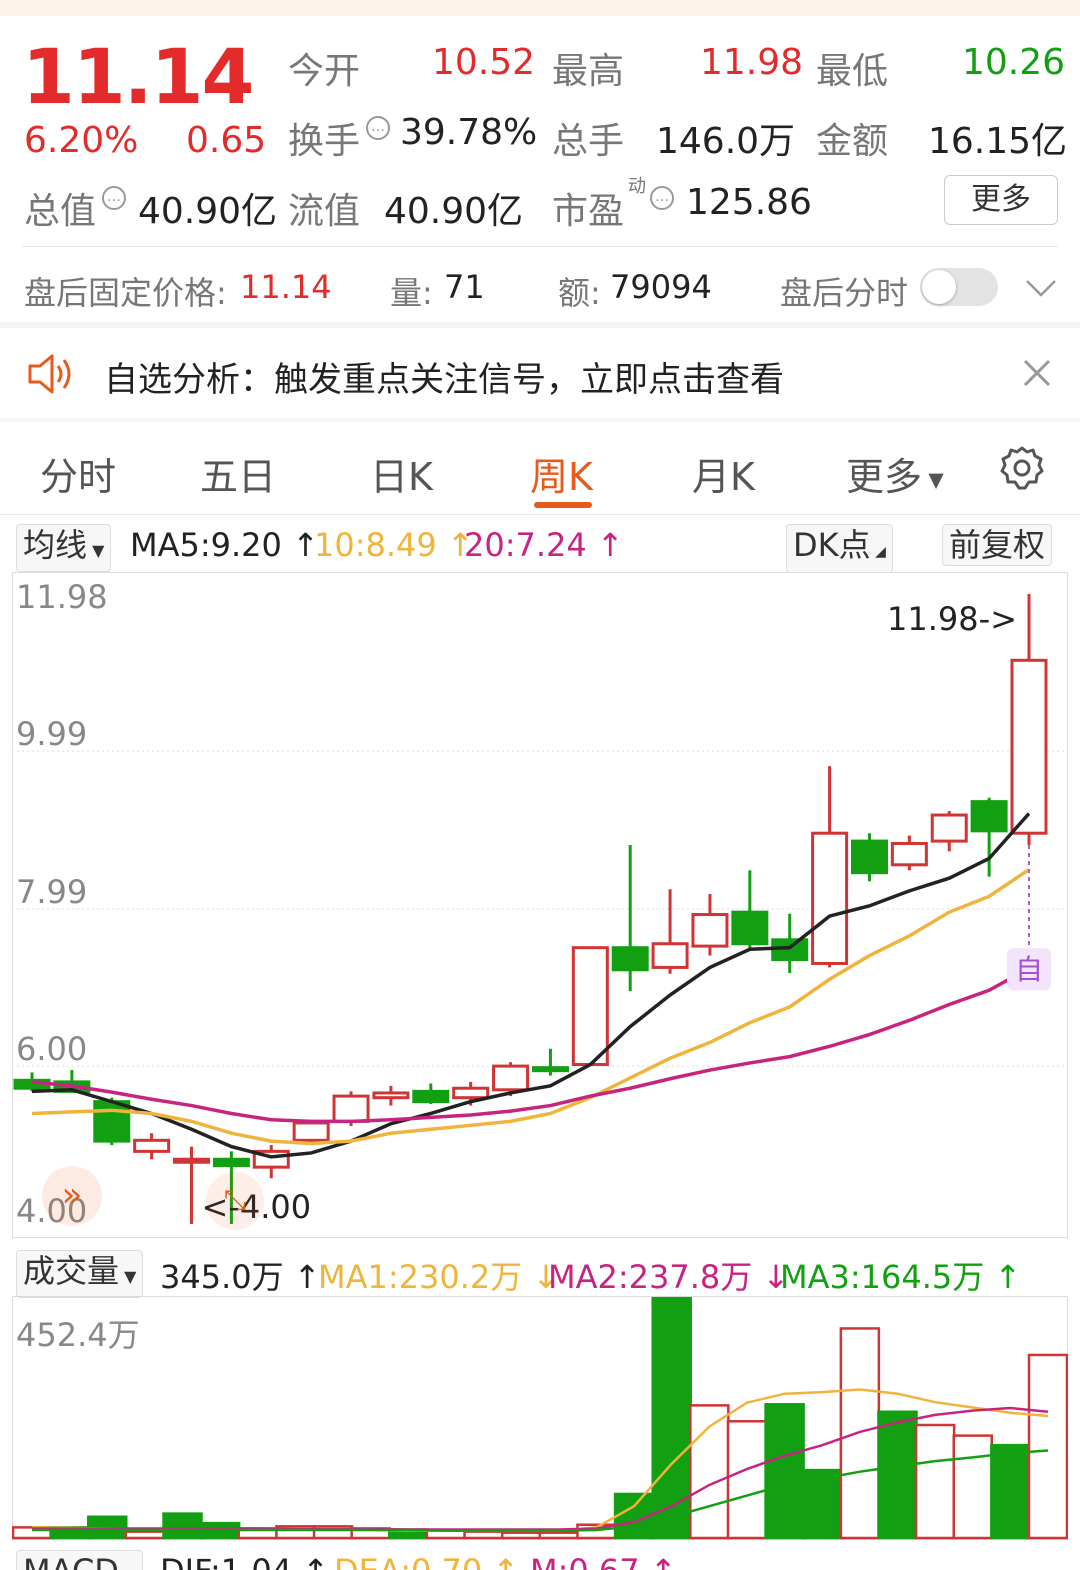 The width and height of the screenshot is (1080, 1570). I want to click on tab-intraday: 分时, so click(78, 473).